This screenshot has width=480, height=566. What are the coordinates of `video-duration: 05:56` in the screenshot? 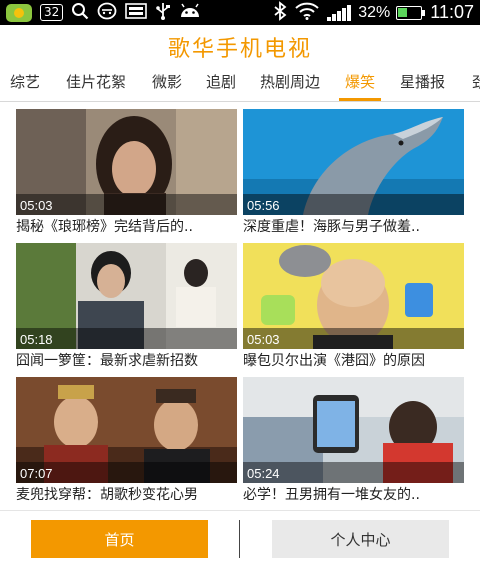 It's located at (263, 205).